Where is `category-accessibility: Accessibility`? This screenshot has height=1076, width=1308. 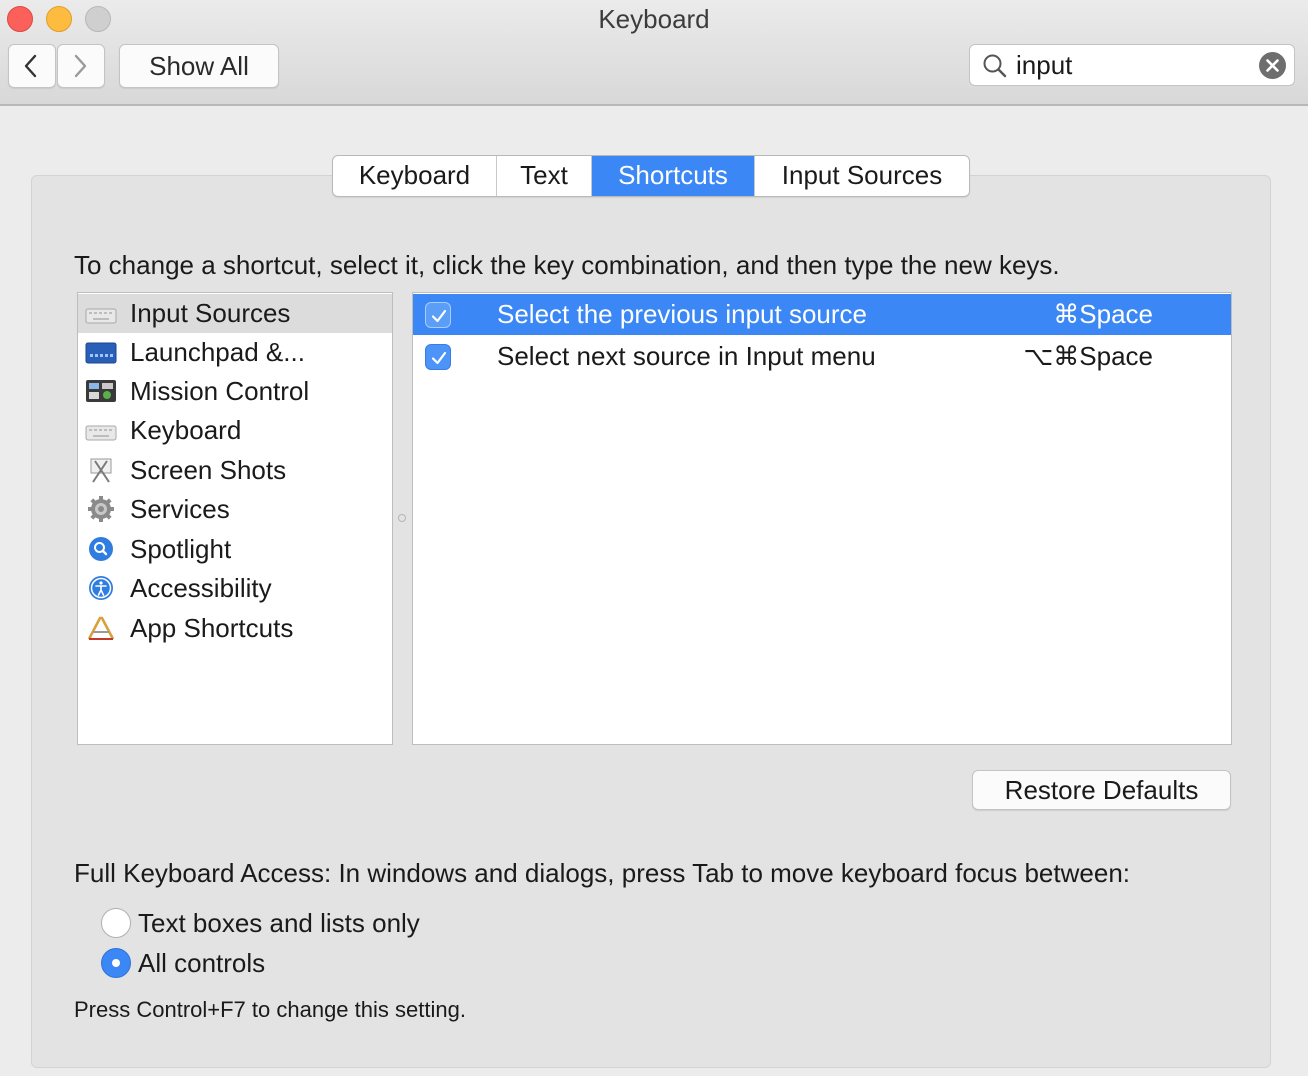 category-accessibility: Accessibility is located at coordinates (235, 588).